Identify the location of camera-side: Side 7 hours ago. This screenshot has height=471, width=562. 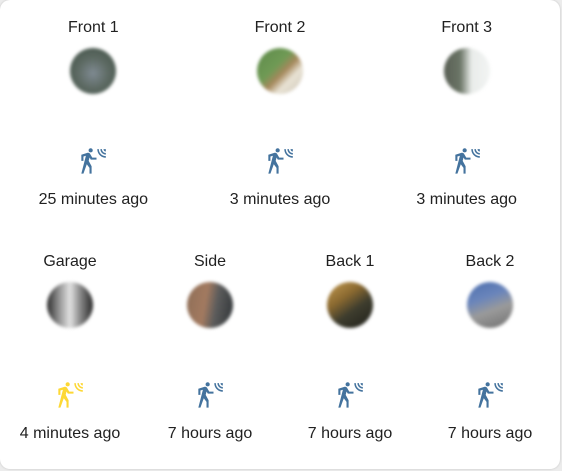
(210, 348).